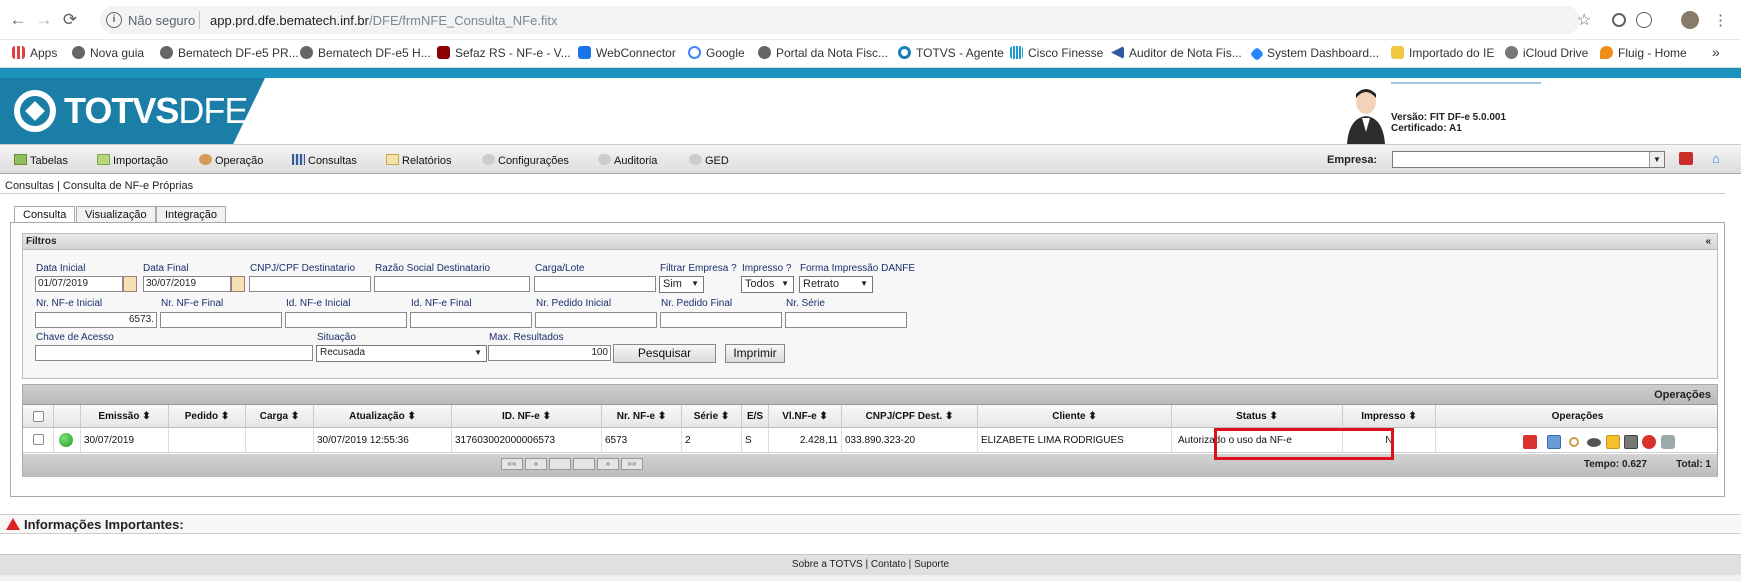  Describe the element at coordinates (910, 416) in the screenshot. I see `col-cnpj: CNPJ/CPF Dest. ⬍` at that location.